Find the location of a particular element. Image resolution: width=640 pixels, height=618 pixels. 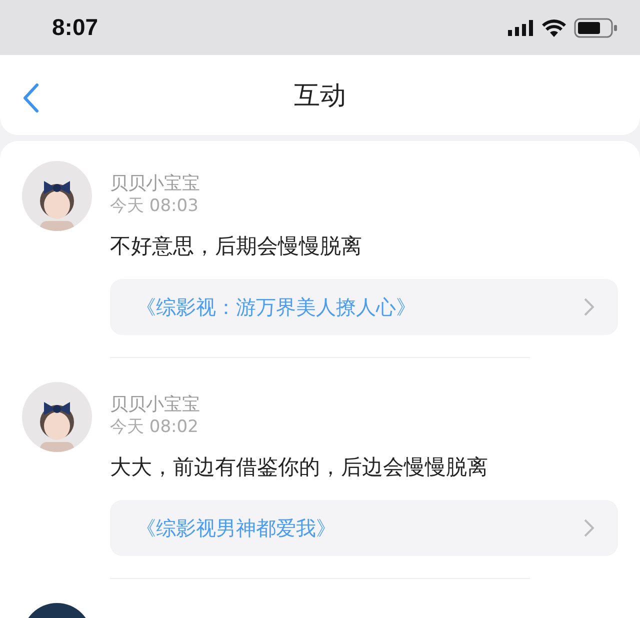

book-link: 《综影视男神都爱我》 is located at coordinates (364, 528).